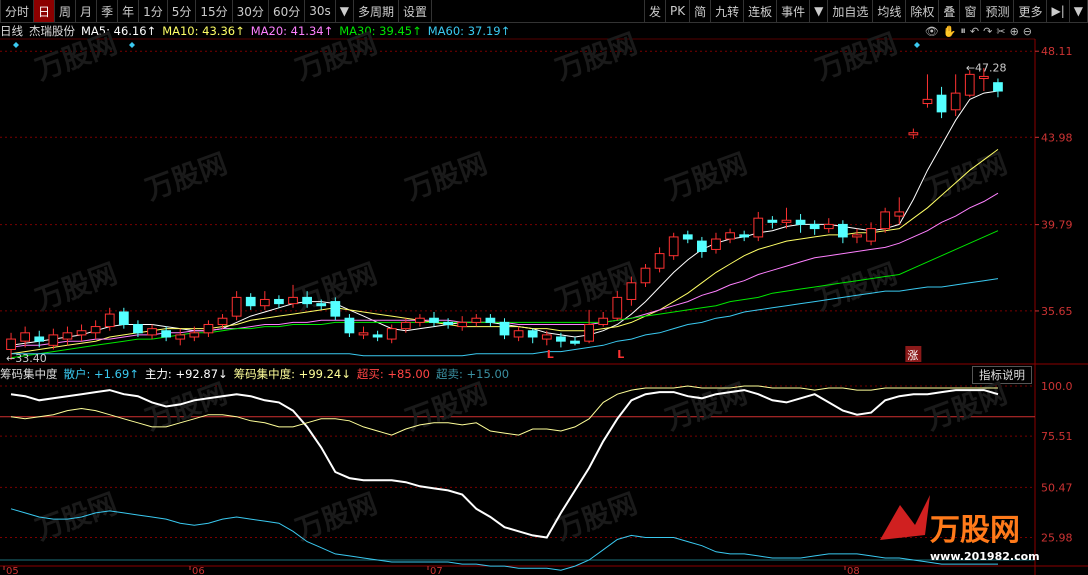  What do you see at coordinates (985, 556) in the screenshot?
I see `logo-url: www.201982.com` at bounding box center [985, 556].